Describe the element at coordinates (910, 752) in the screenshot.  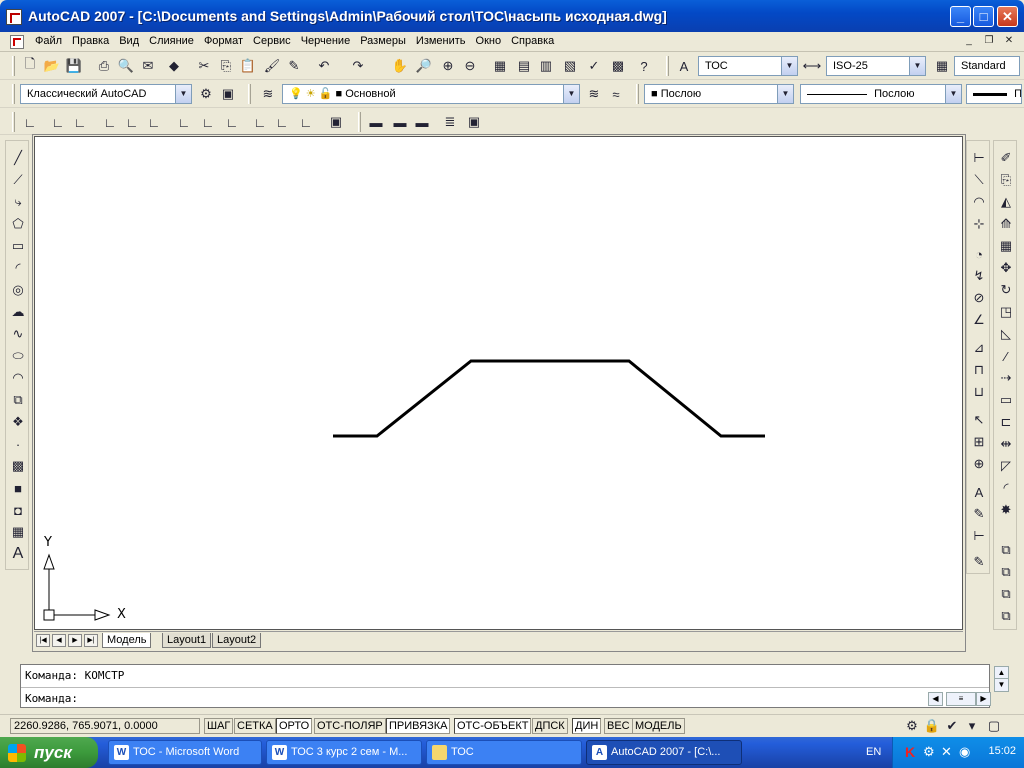
I see `kaspersky-icon: K` at that location.